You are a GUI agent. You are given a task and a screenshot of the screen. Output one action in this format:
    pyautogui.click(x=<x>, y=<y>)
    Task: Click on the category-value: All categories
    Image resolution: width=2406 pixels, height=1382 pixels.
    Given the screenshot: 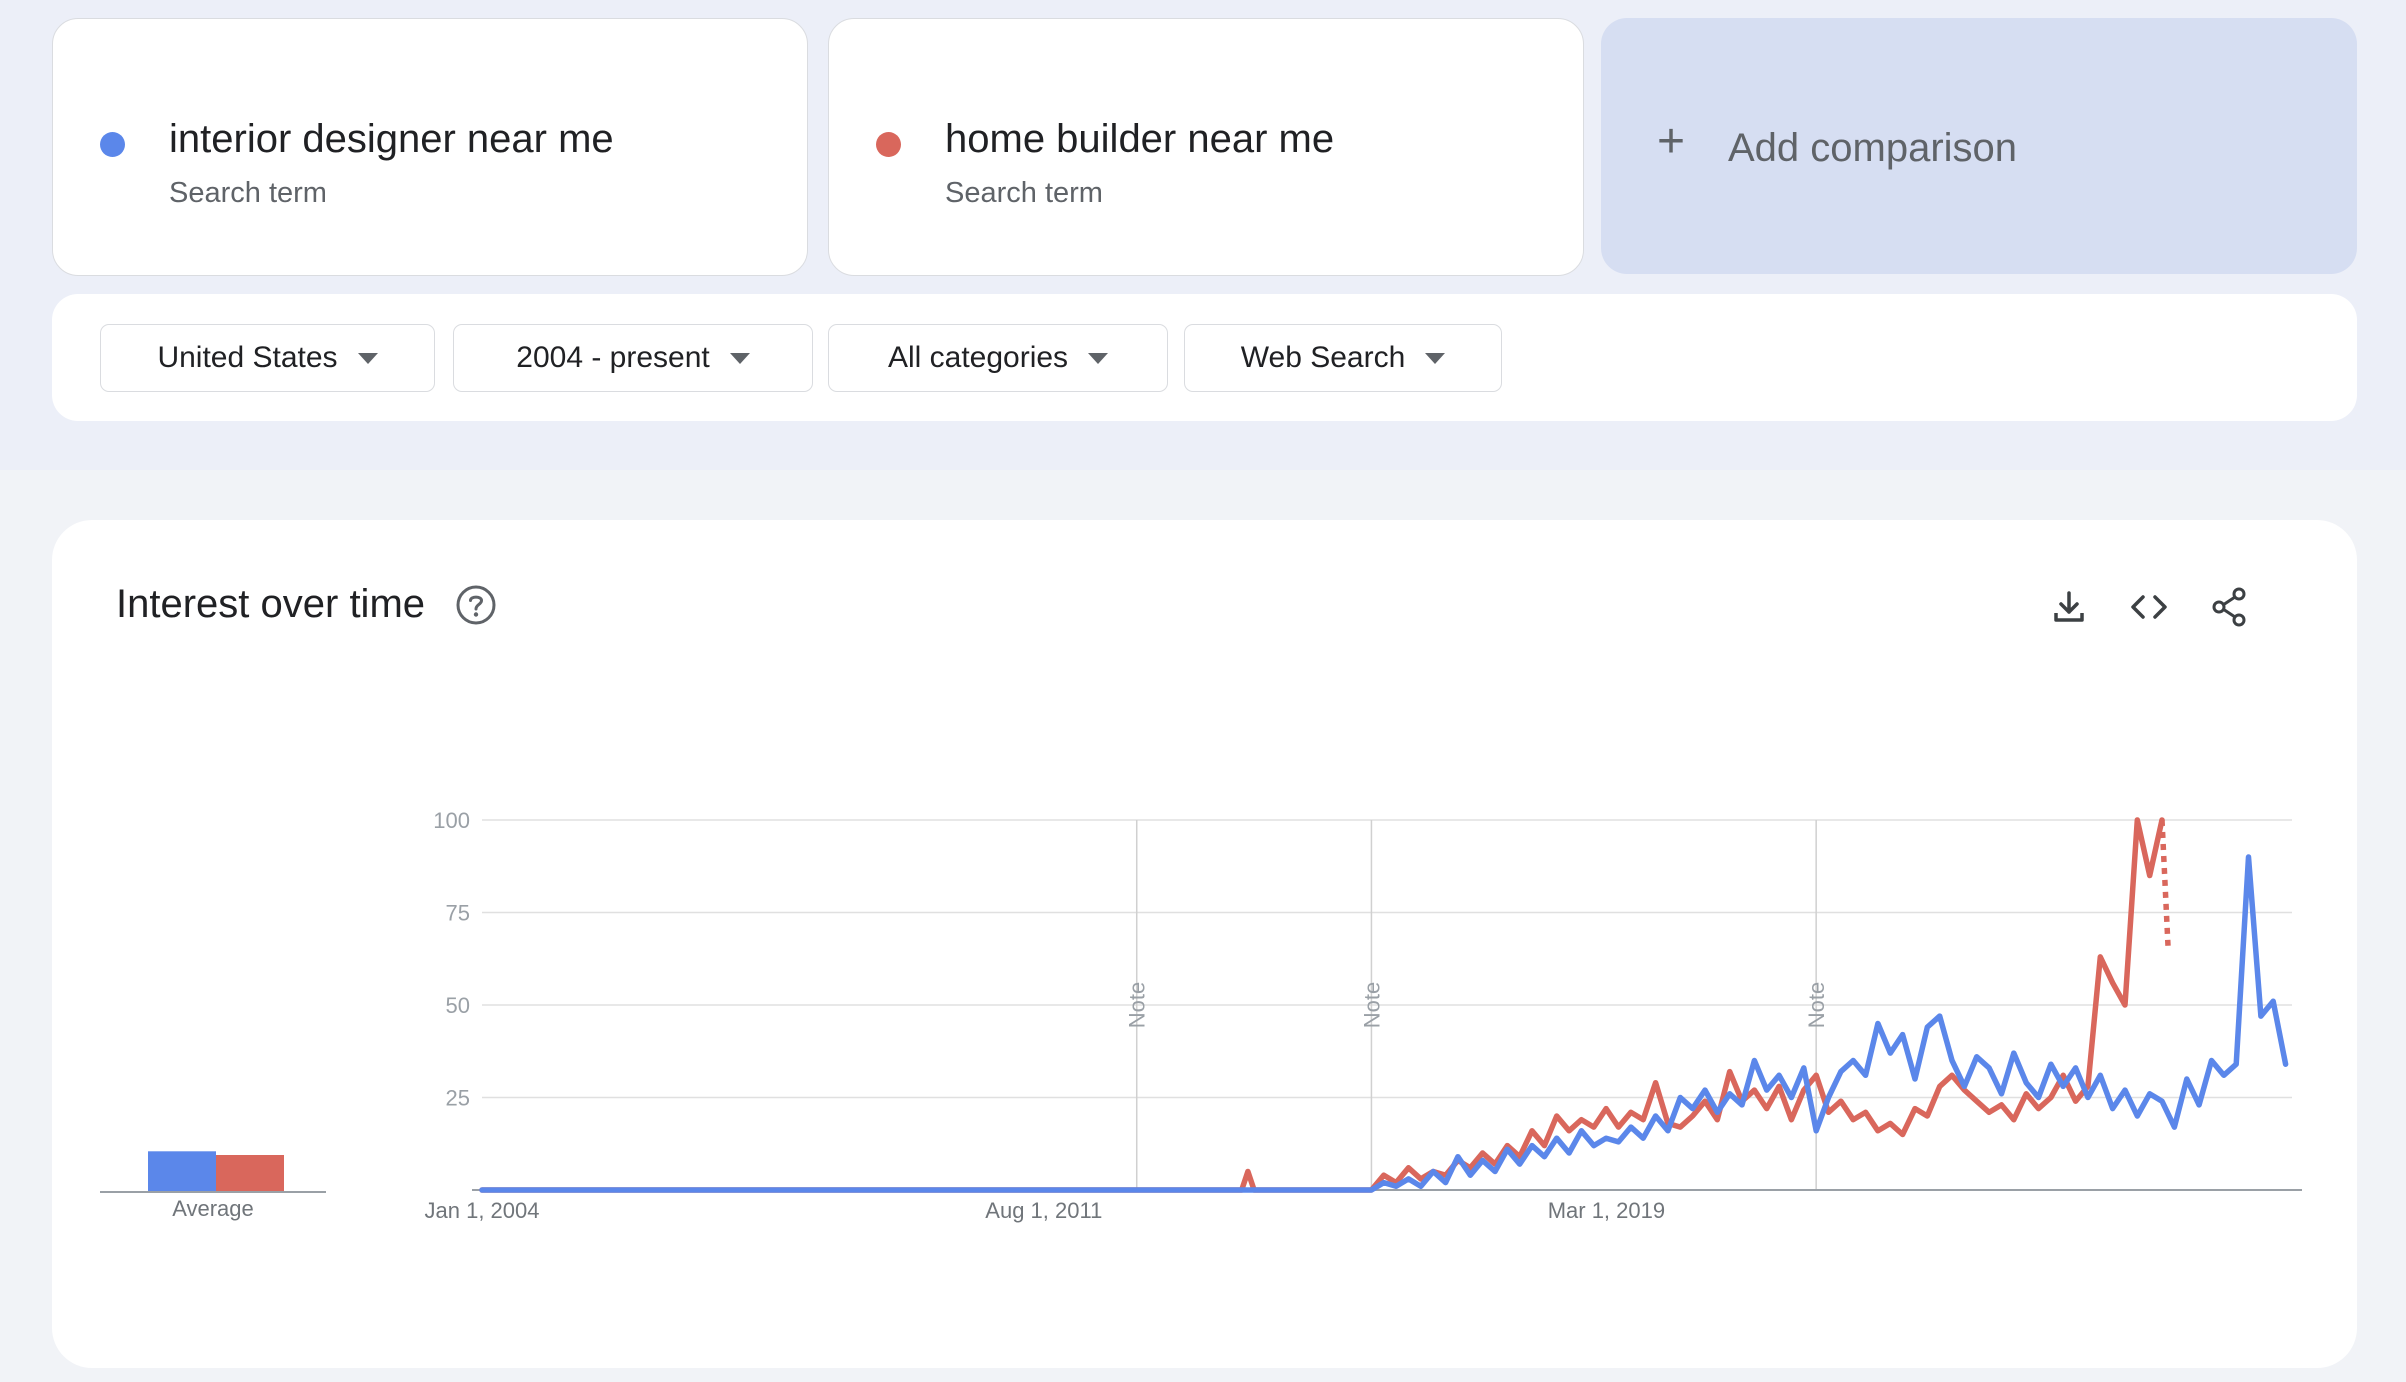 What is the action you would take?
    pyautogui.click(x=978, y=357)
    